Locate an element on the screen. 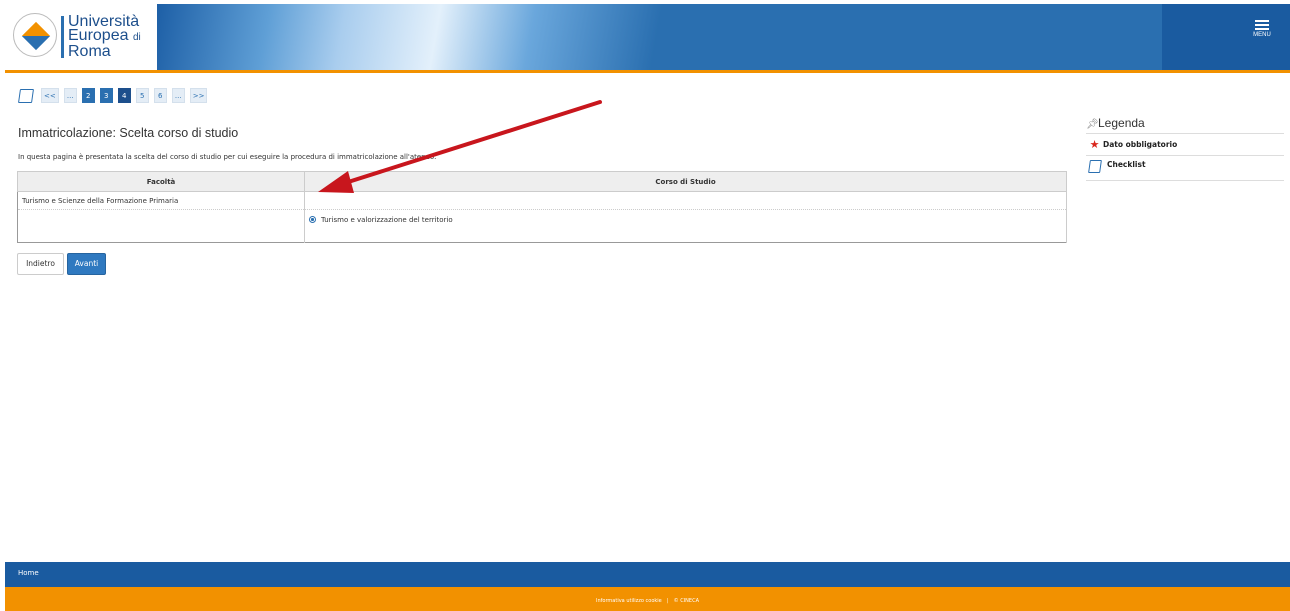 The height and width of the screenshot is (611, 1290). column-header-course: Corso di Studio is located at coordinates (685, 181).